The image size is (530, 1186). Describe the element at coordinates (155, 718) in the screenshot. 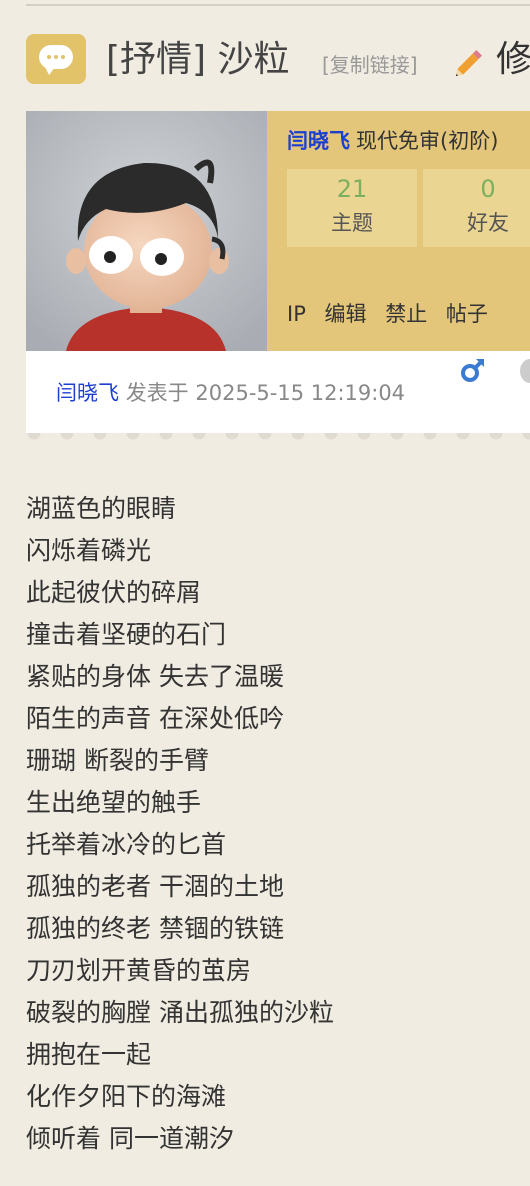

I see `poem-line: 陌生的声音 在深处低吟` at that location.